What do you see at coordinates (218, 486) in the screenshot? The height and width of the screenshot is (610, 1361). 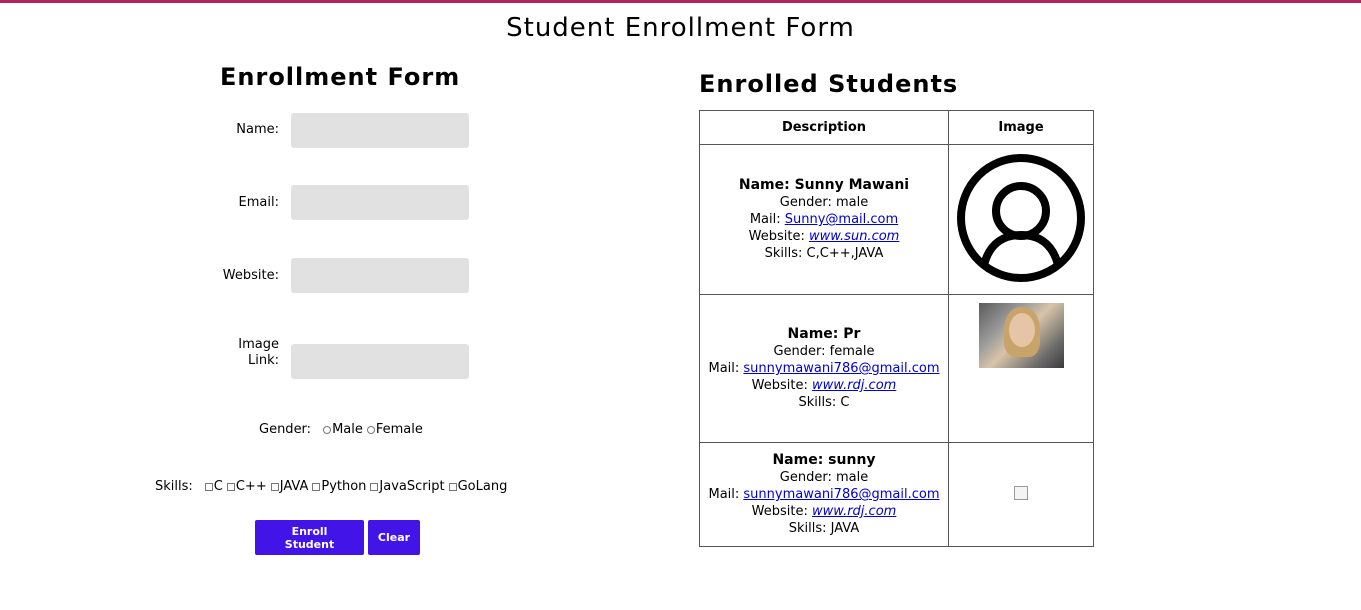 I see `skill-label: C` at bounding box center [218, 486].